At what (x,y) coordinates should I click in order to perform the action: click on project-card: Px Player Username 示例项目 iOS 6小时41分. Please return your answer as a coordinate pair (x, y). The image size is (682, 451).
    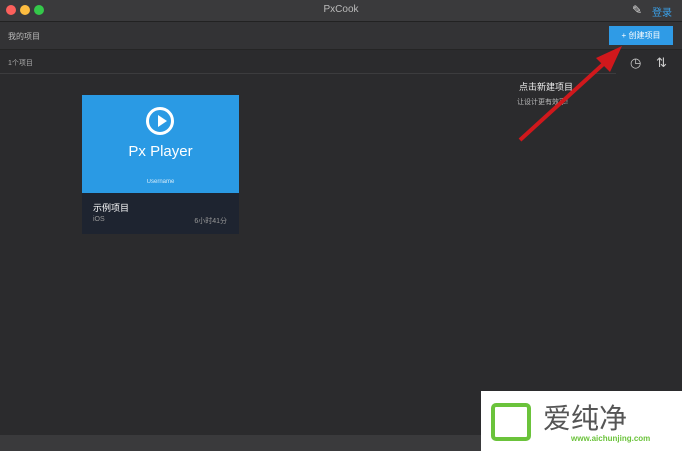
    Looking at the image, I should click on (160, 164).